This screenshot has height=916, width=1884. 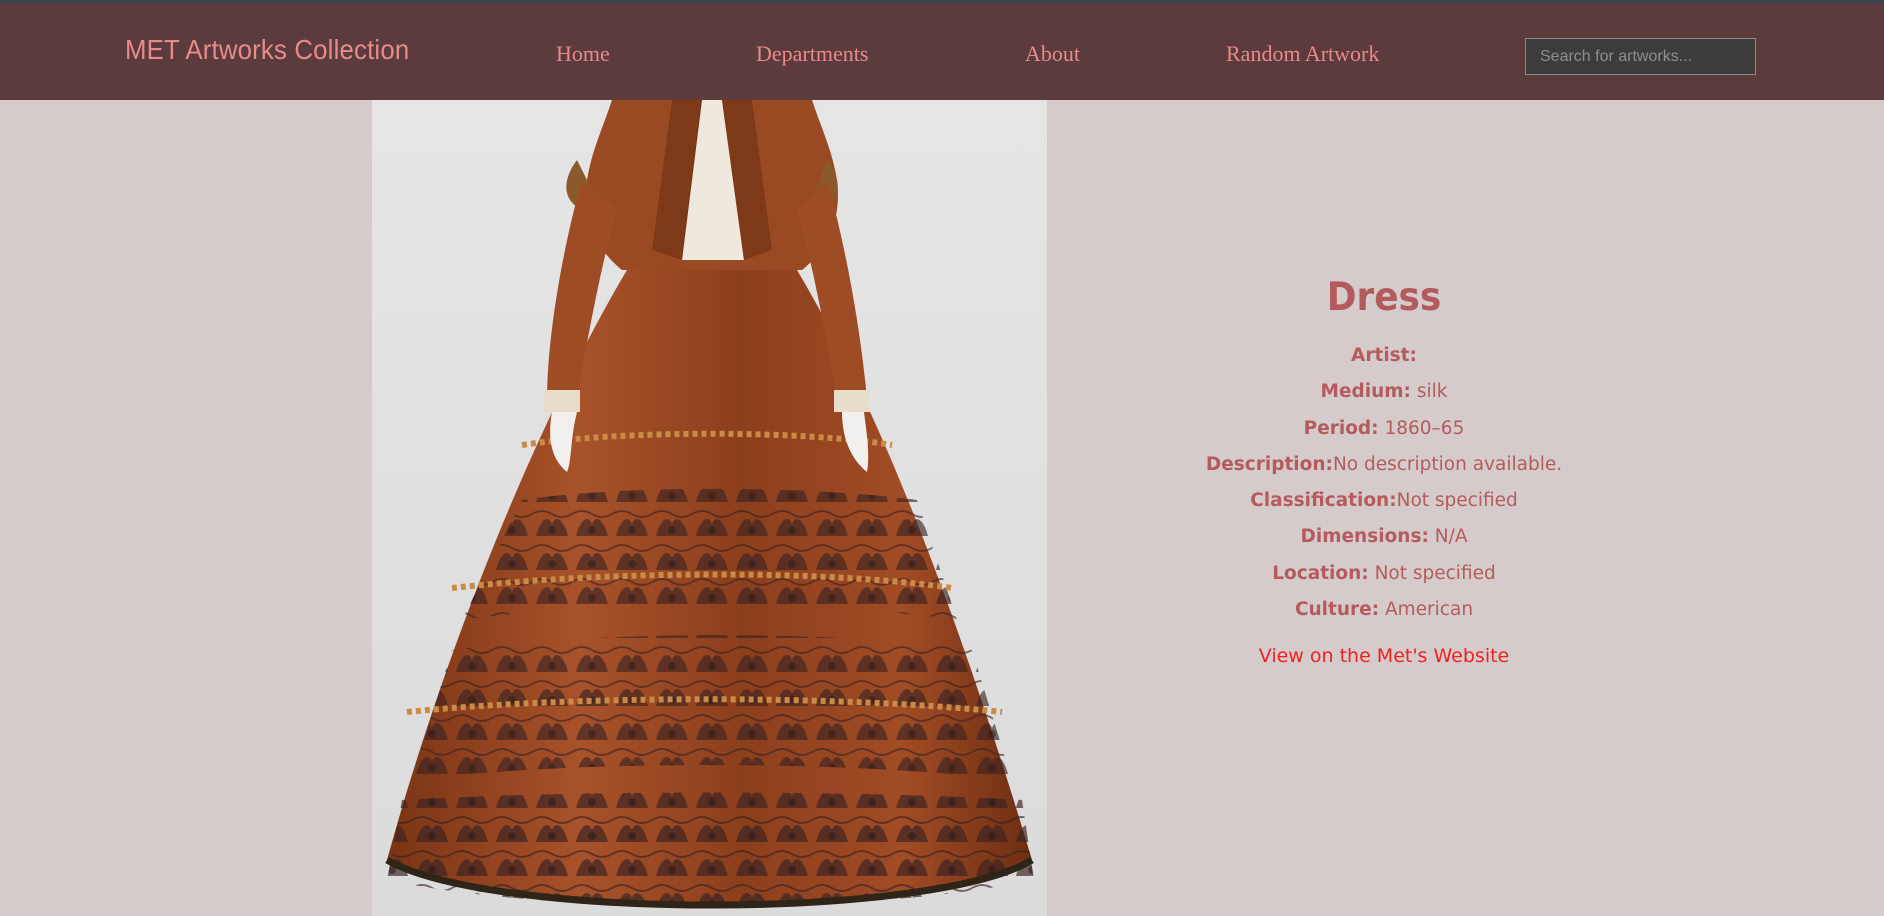 What do you see at coordinates (1364, 537) in the screenshot?
I see `dimensions-label: Dimensions:` at bounding box center [1364, 537].